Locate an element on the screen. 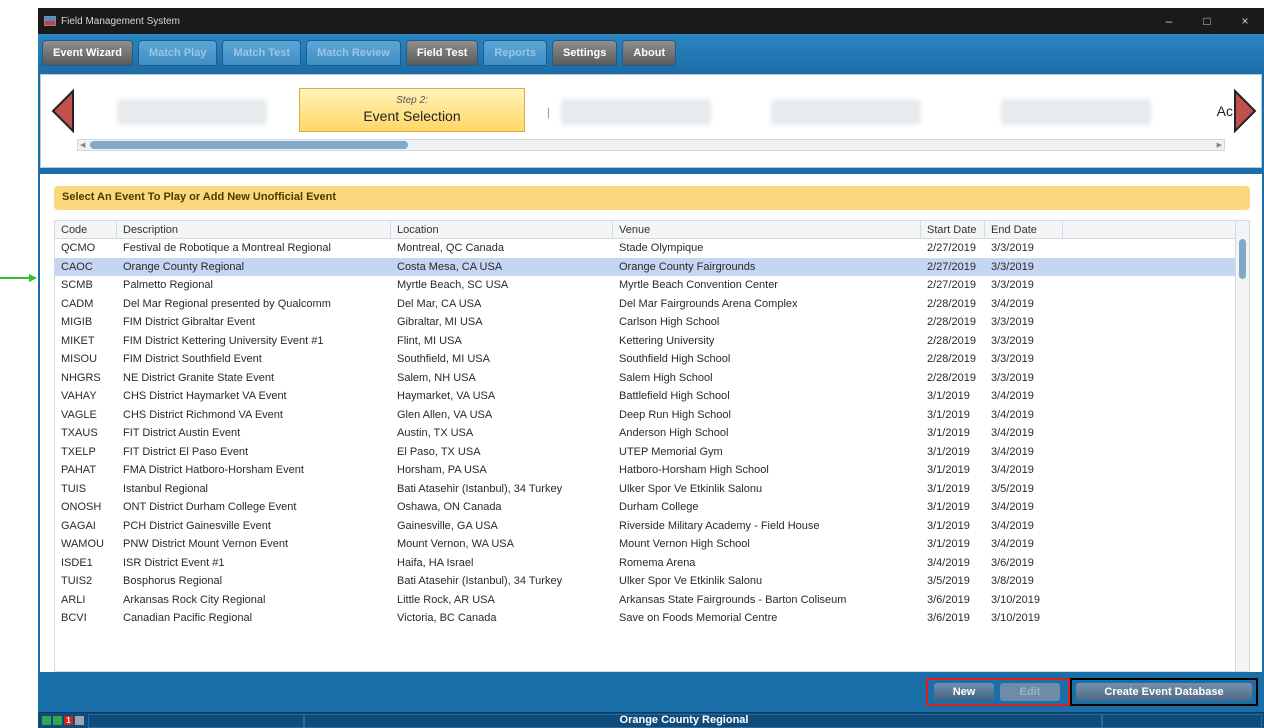  cell-code: QCMO is located at coordinates (78, 248).